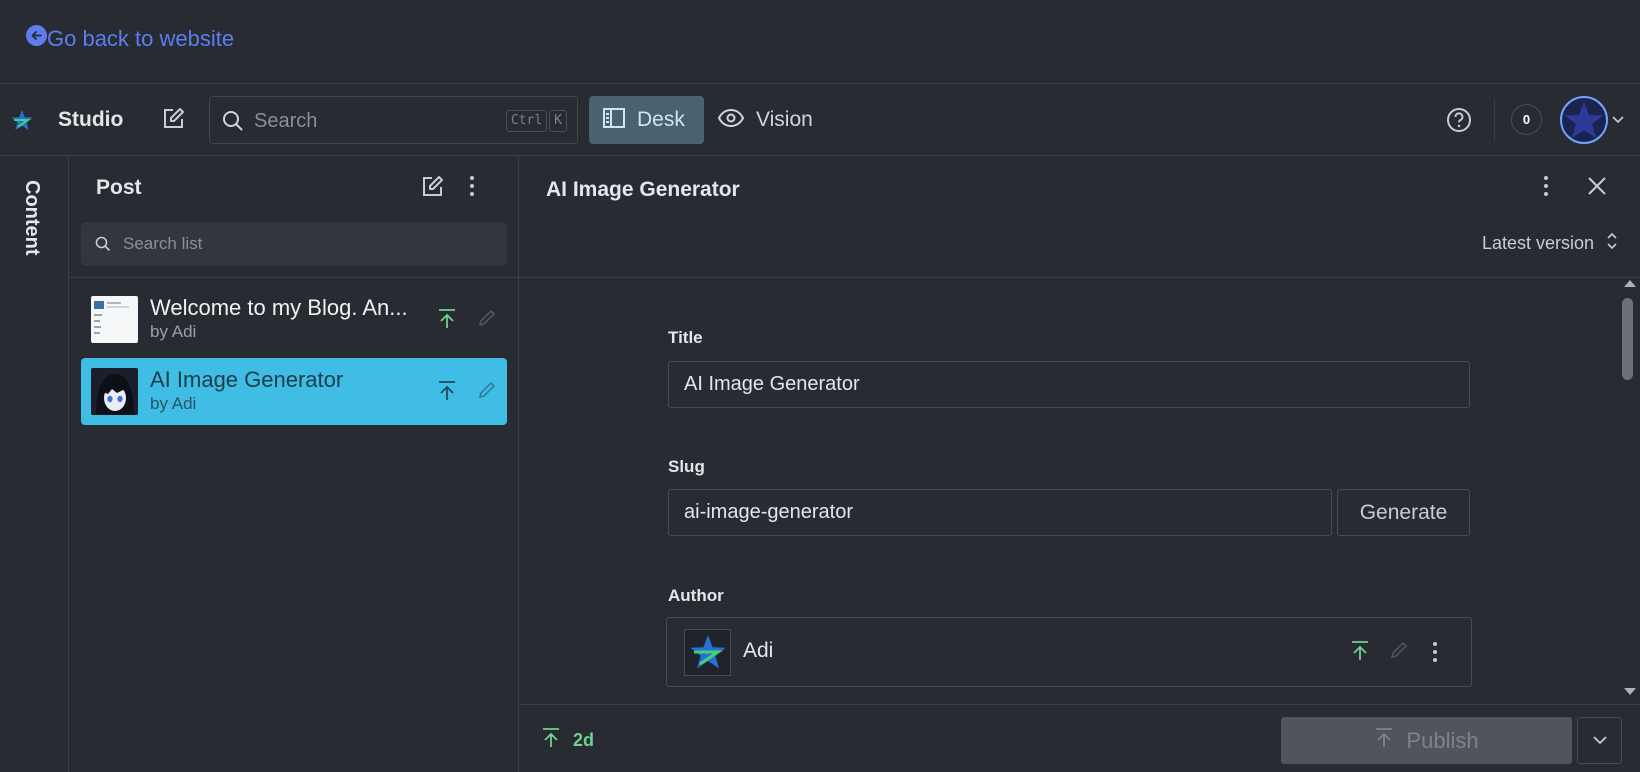 The height and width of the screenshot is (772, 1640). Describe the element at coordinates (820, 42) in the screenshot. I see `top-bar: Go back to website` at that location.